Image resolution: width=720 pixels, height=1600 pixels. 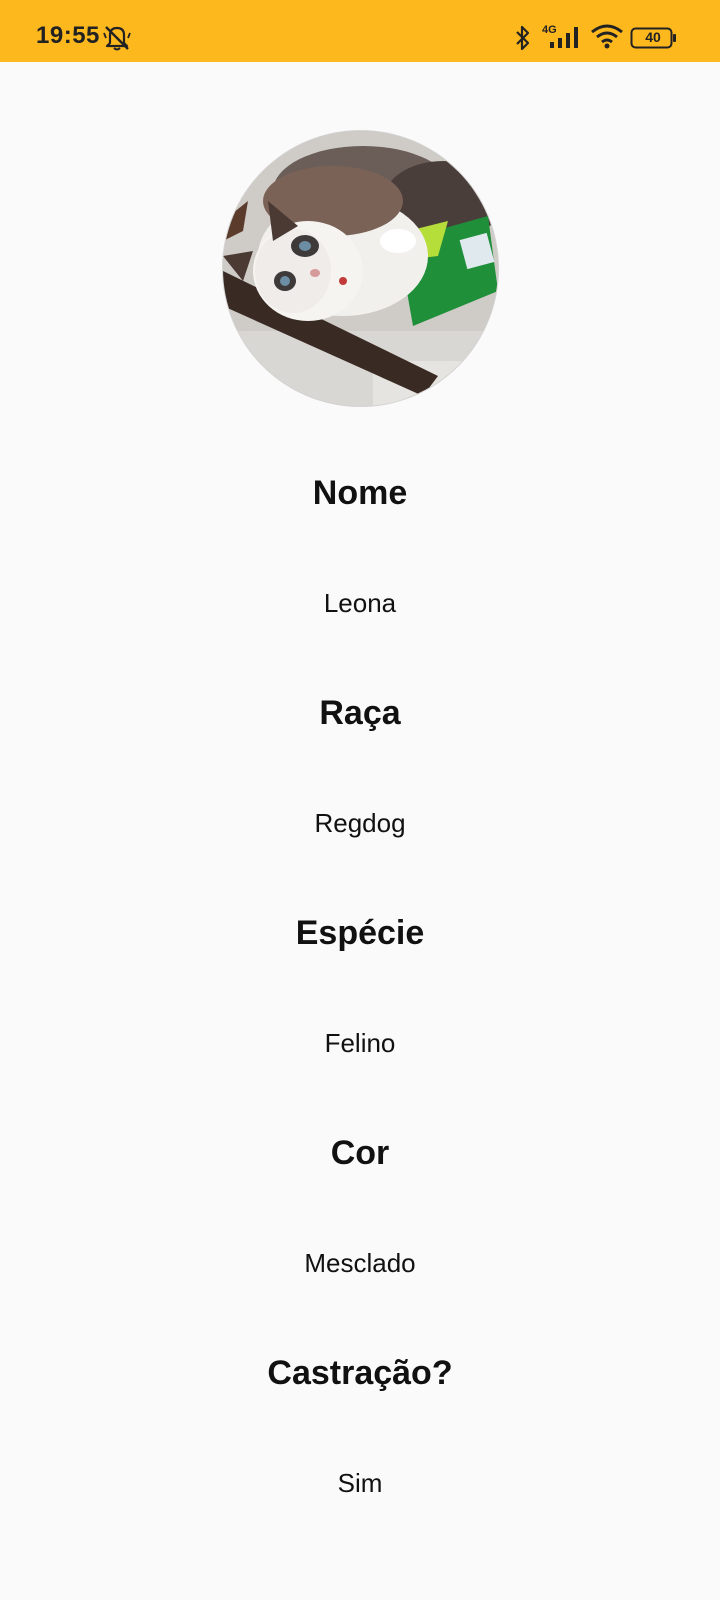 What do you see at coordinates (360, 31) in the screenshot?
I see `status-bar: 19:55 4G 40` at bounding box center [360, 31].